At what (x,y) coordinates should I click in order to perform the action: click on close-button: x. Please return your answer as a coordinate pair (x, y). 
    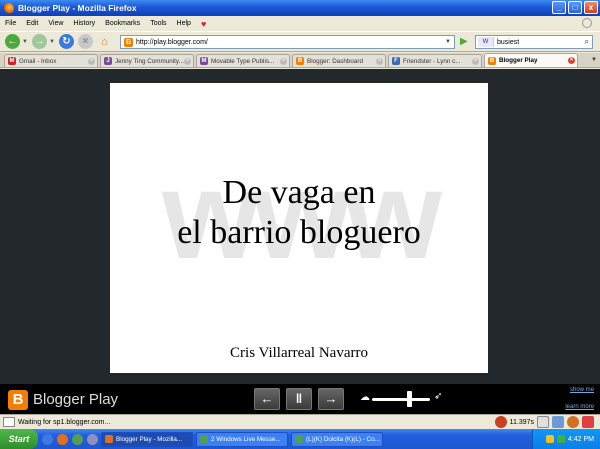
    Looking at the image, I should click on (591, 7).